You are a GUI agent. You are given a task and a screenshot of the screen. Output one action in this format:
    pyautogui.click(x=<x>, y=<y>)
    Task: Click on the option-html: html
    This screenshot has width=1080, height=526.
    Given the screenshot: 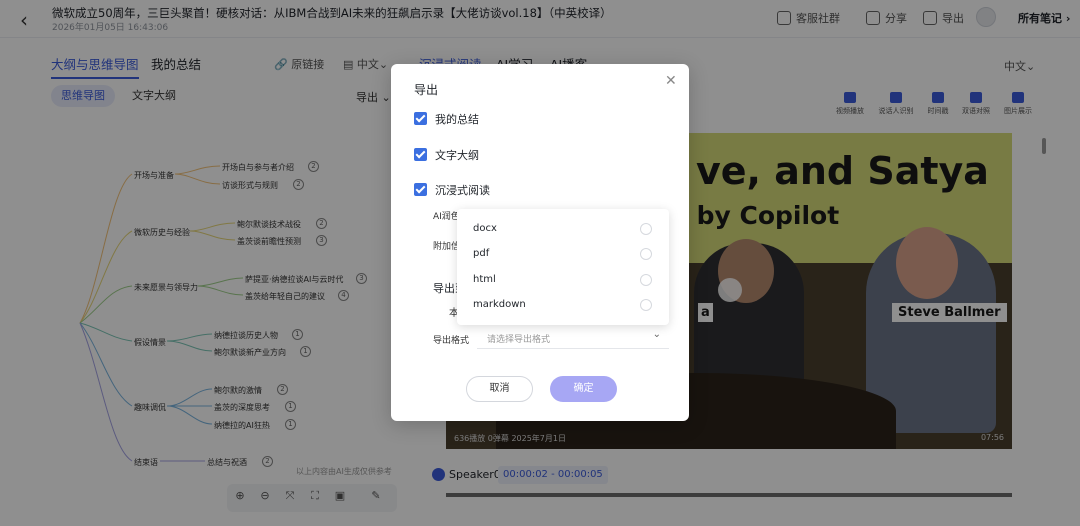 What is the action you would take?
    pyautogui.click(x=484, y=279)
    